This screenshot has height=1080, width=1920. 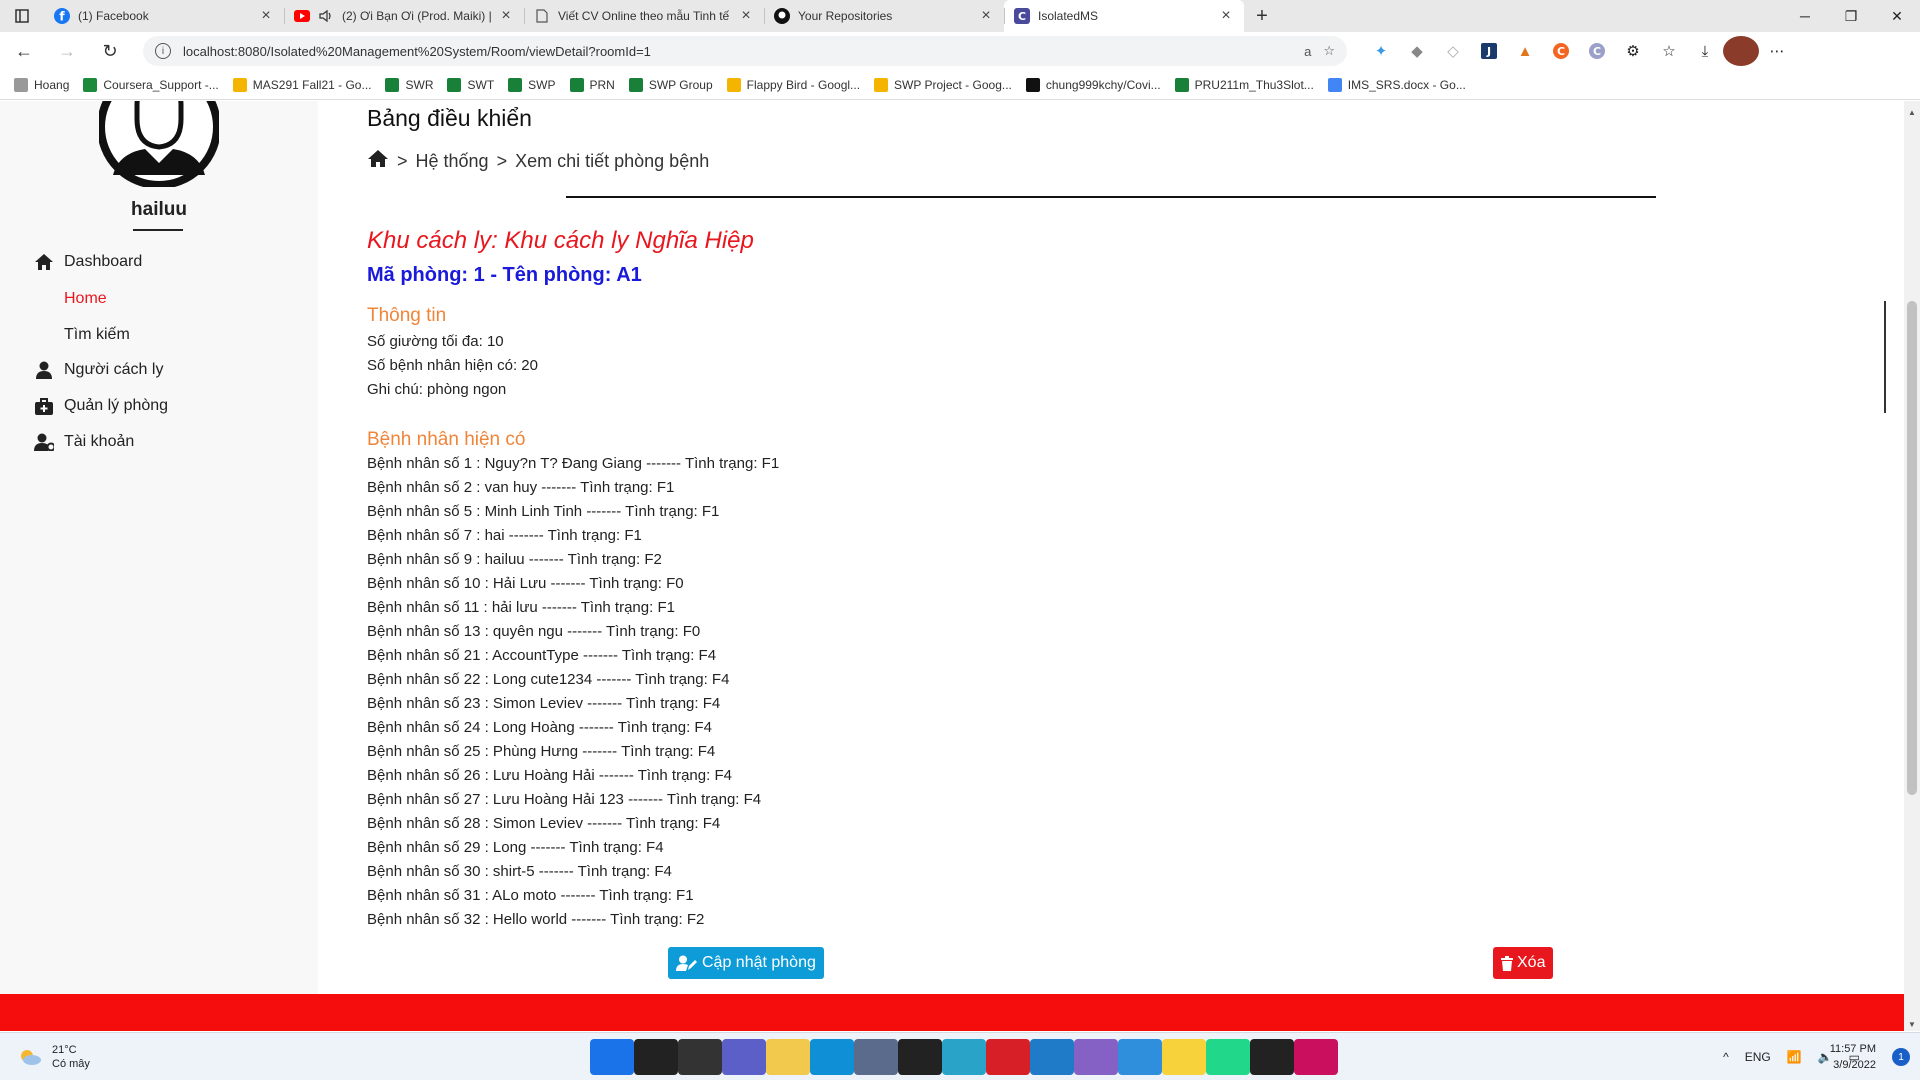 I want to click on tab-actions-icon, so click(x=22, y=16).